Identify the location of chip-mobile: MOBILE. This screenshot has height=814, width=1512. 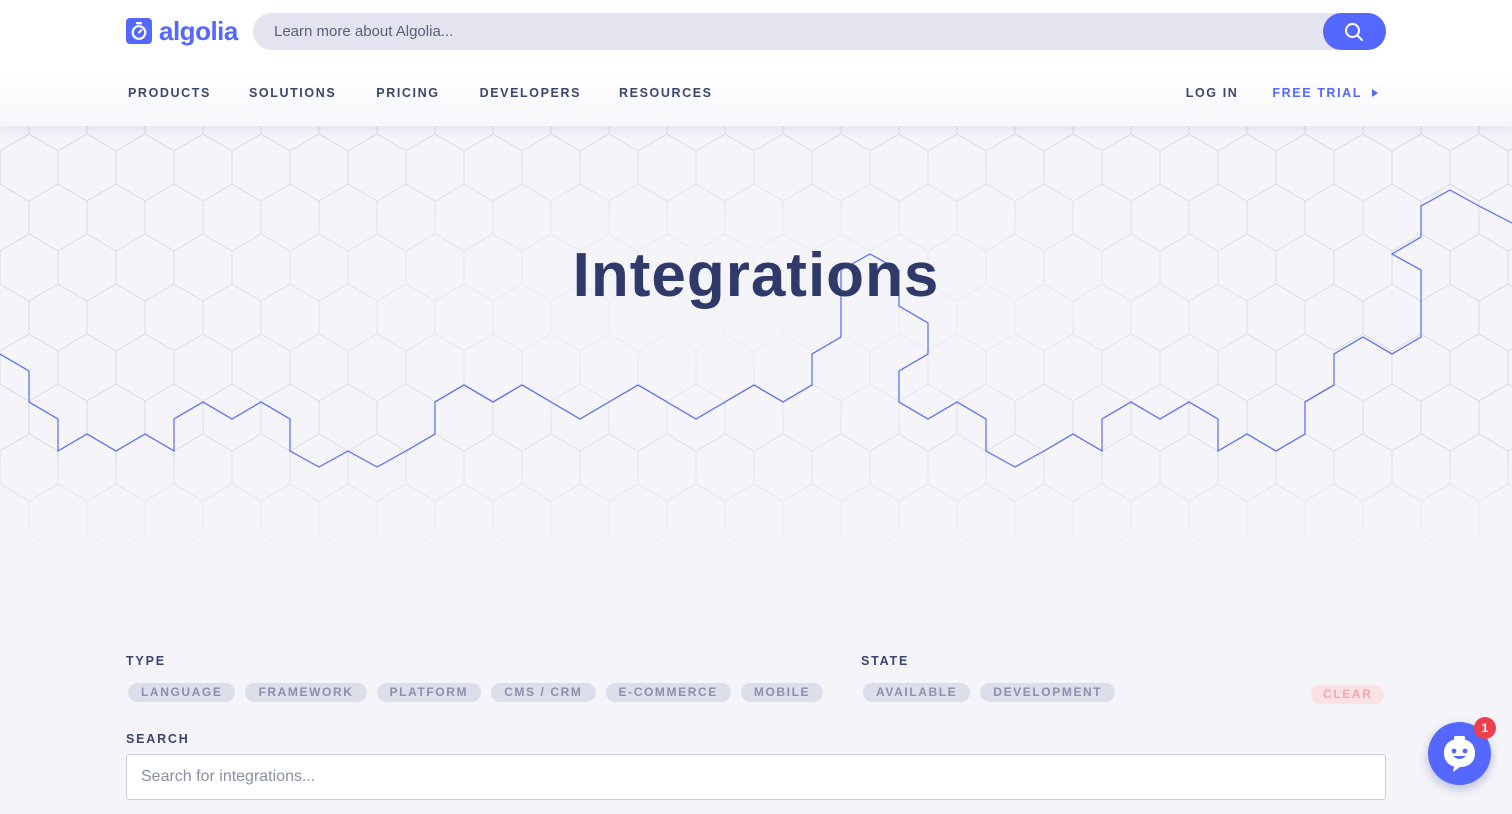
(782, 692).